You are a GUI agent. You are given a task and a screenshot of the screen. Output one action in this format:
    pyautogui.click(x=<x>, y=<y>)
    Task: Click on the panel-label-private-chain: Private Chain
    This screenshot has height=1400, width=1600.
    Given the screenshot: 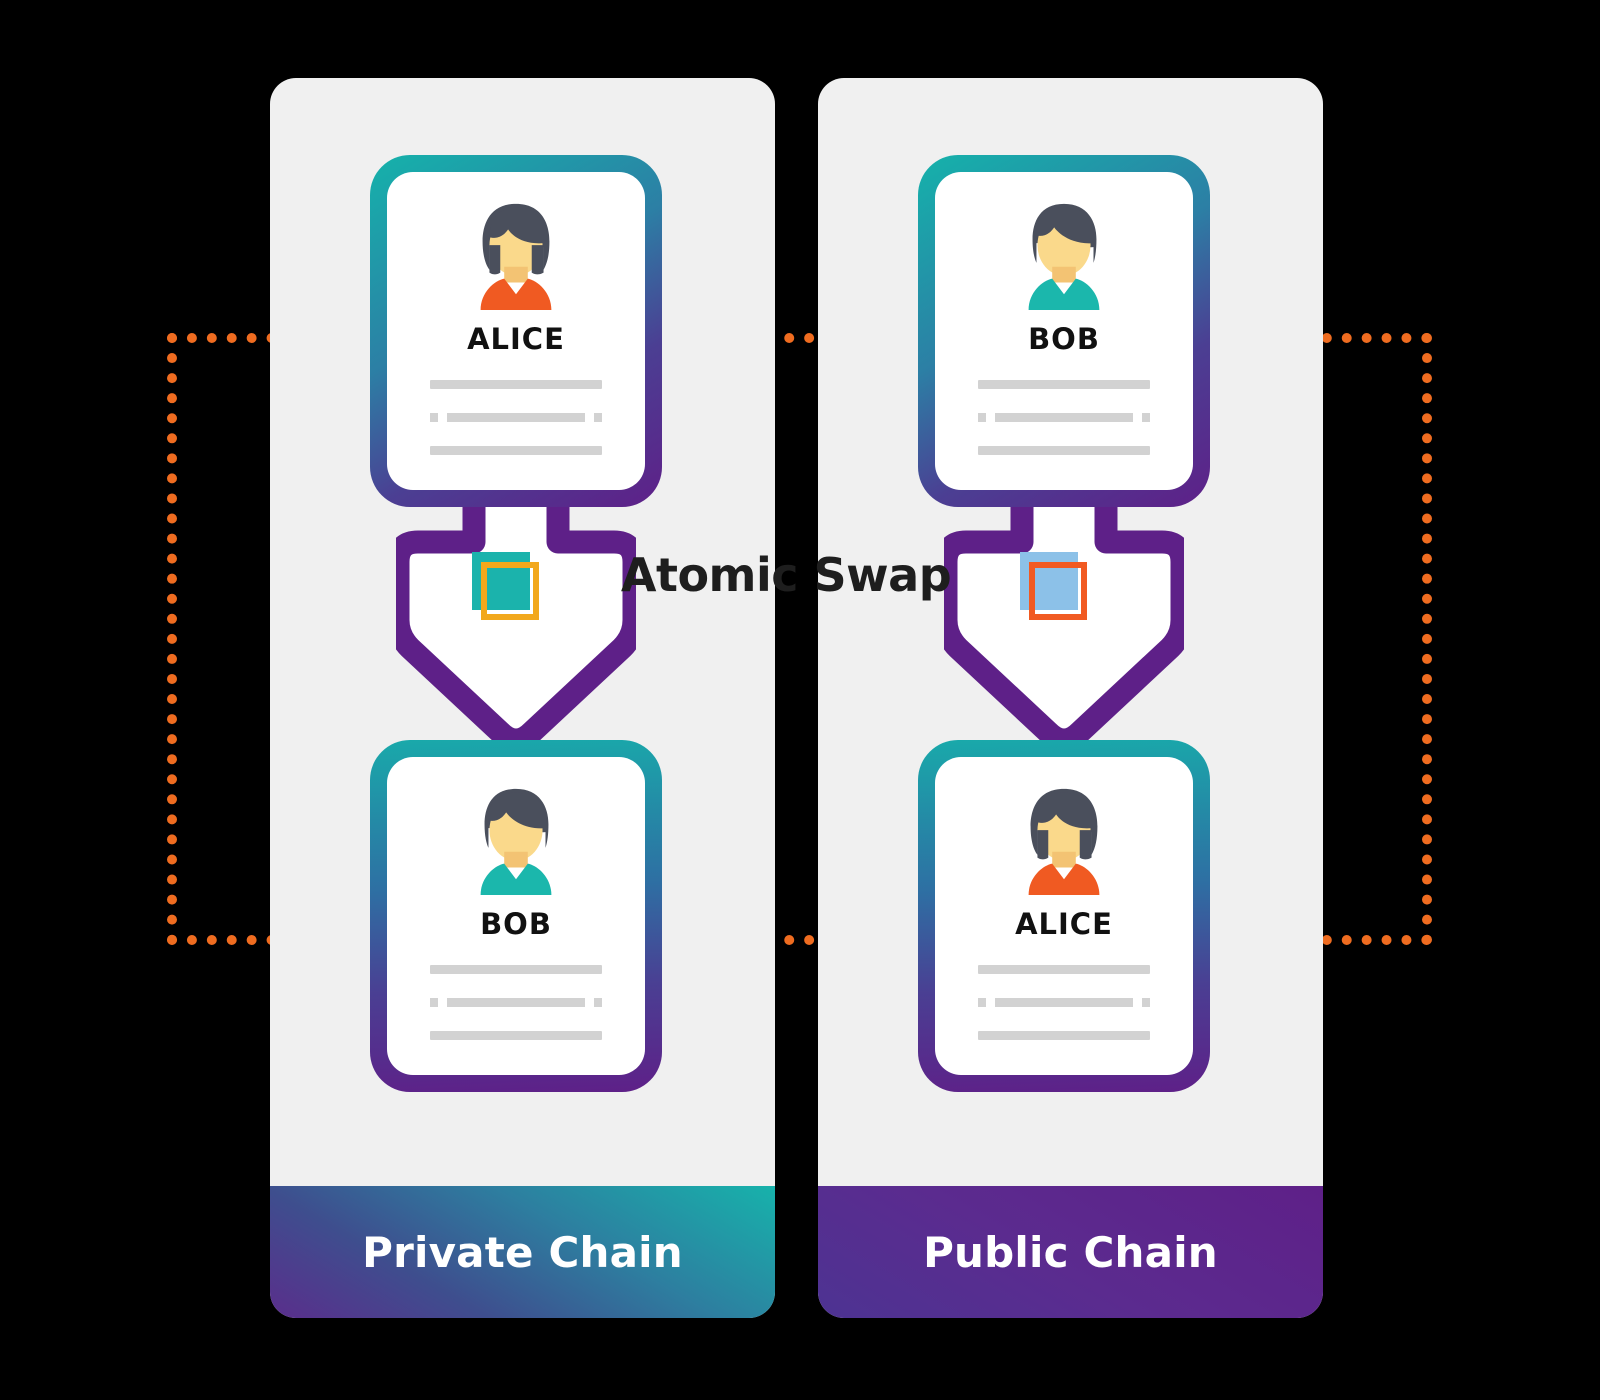 What is the action you would take?
    pyautogui.click(x=522, y=1252)
    